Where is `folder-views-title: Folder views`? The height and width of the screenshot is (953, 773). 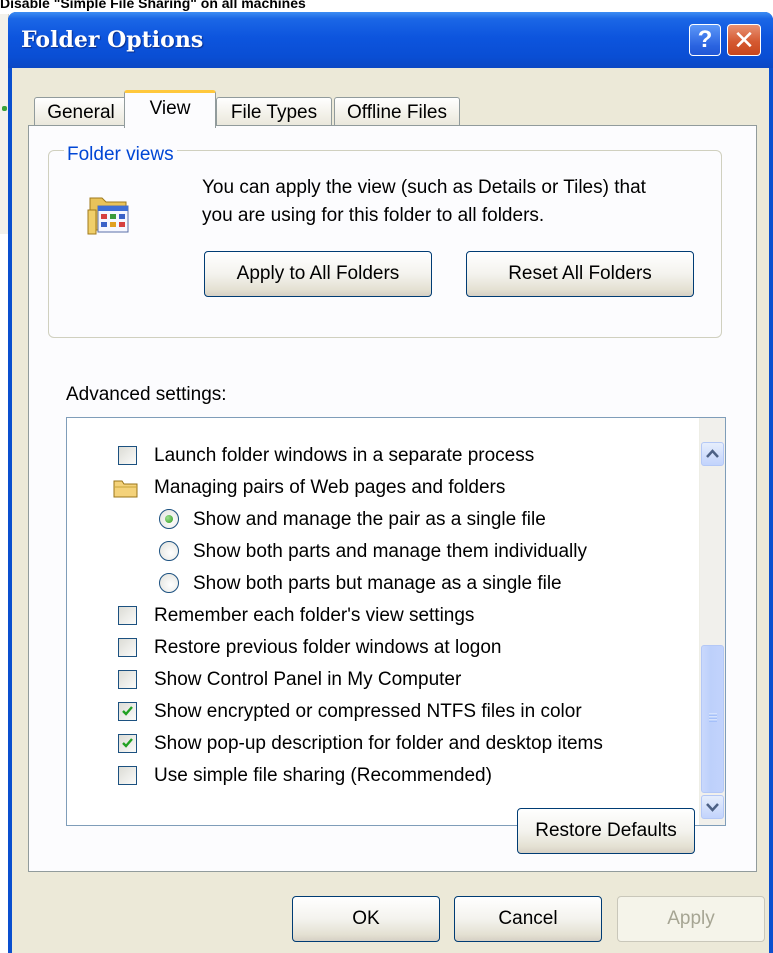 folder-views-title: Folder views is located at coordinates (120, 155).